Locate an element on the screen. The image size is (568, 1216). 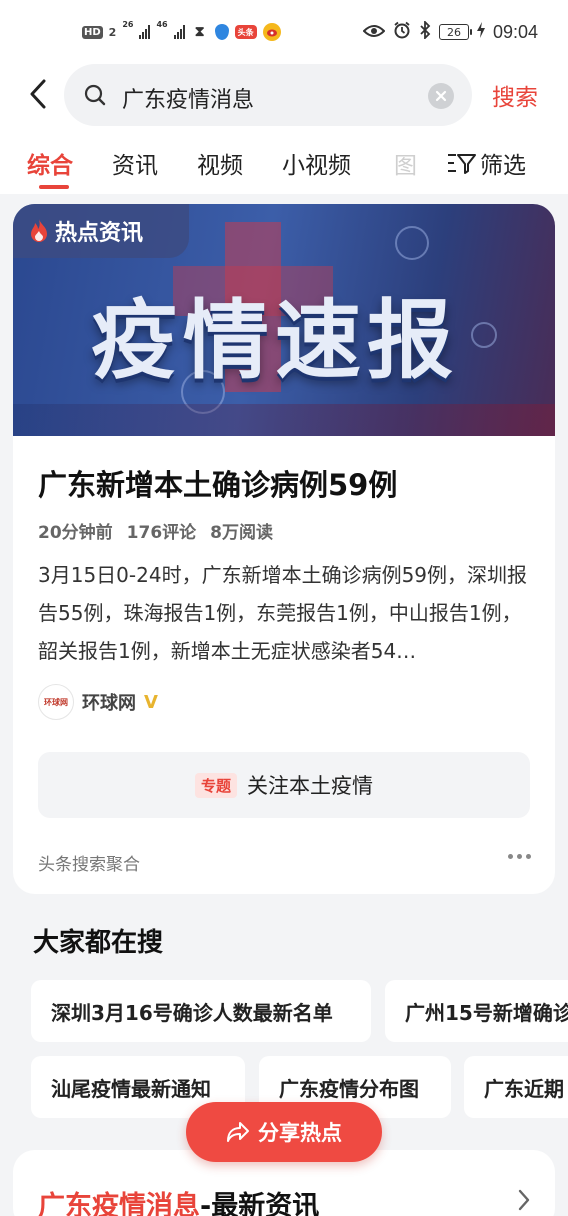
banner-title: 疫情速报 is located at coordinates (275, 341).